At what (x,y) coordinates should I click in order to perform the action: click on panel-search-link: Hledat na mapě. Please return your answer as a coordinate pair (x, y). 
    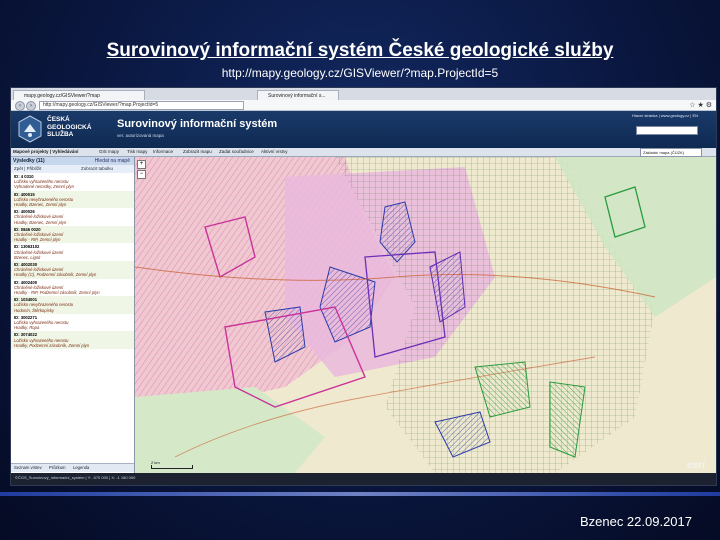
    Looking at the image, I should click on (112, 161).